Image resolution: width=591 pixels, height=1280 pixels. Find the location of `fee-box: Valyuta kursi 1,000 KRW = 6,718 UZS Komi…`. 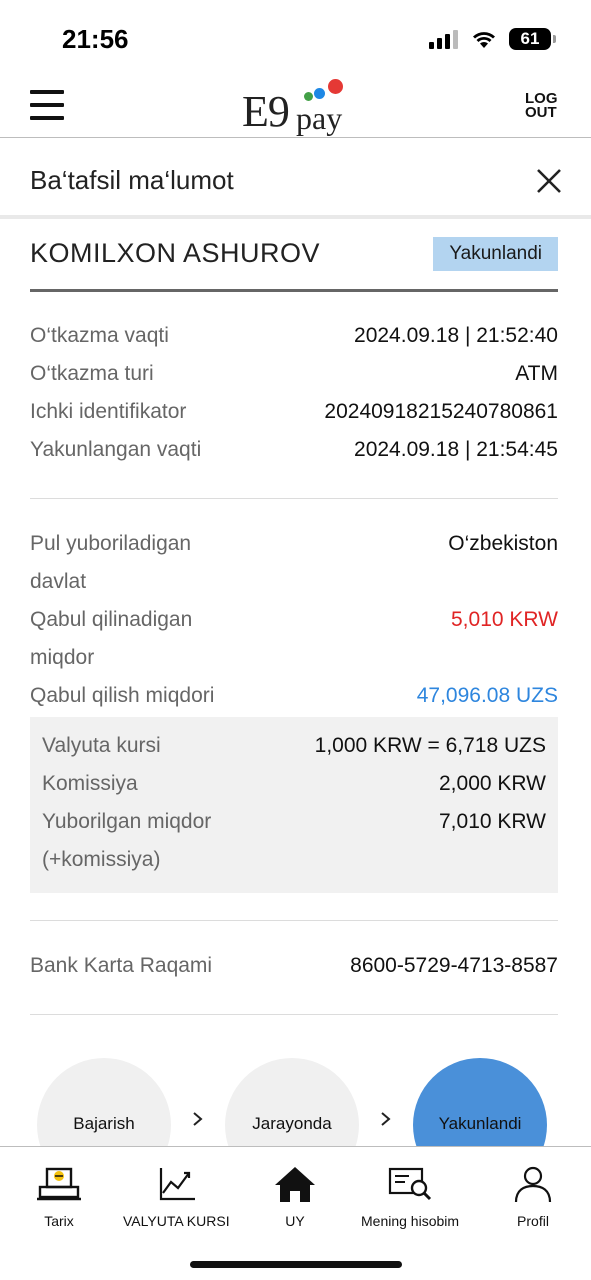

fee-box: Valyuta kursi 1,000 KRW = 6,718 UZS Komi… is located at coordinates (294, 805).